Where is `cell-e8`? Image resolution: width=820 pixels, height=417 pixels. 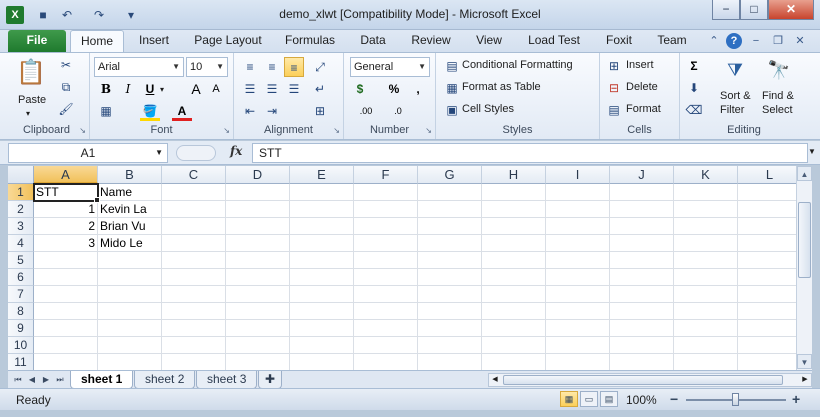
cell-e8 is located at coordinates (322, 311).